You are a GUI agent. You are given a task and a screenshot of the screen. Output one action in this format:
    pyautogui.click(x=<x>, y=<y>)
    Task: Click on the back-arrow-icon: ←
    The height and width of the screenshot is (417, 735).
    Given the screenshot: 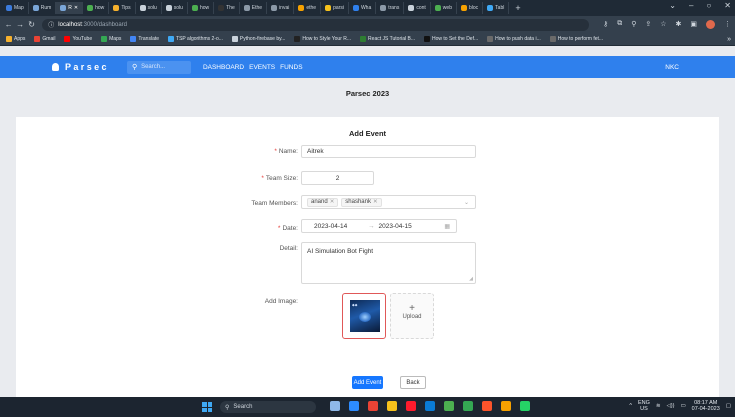 What is the action you would take?
    pyautogui.click(x=8, y=24)
    